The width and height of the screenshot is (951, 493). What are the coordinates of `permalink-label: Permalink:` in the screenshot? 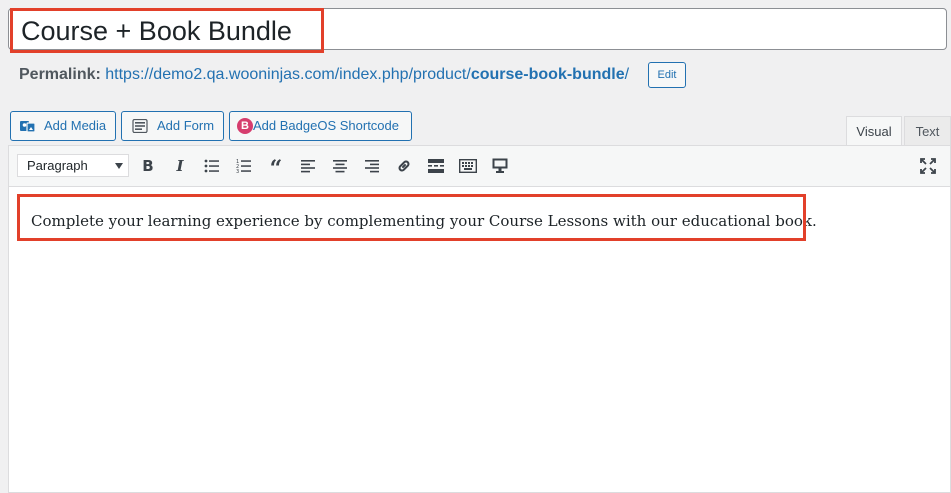 It's located at (60, 74).